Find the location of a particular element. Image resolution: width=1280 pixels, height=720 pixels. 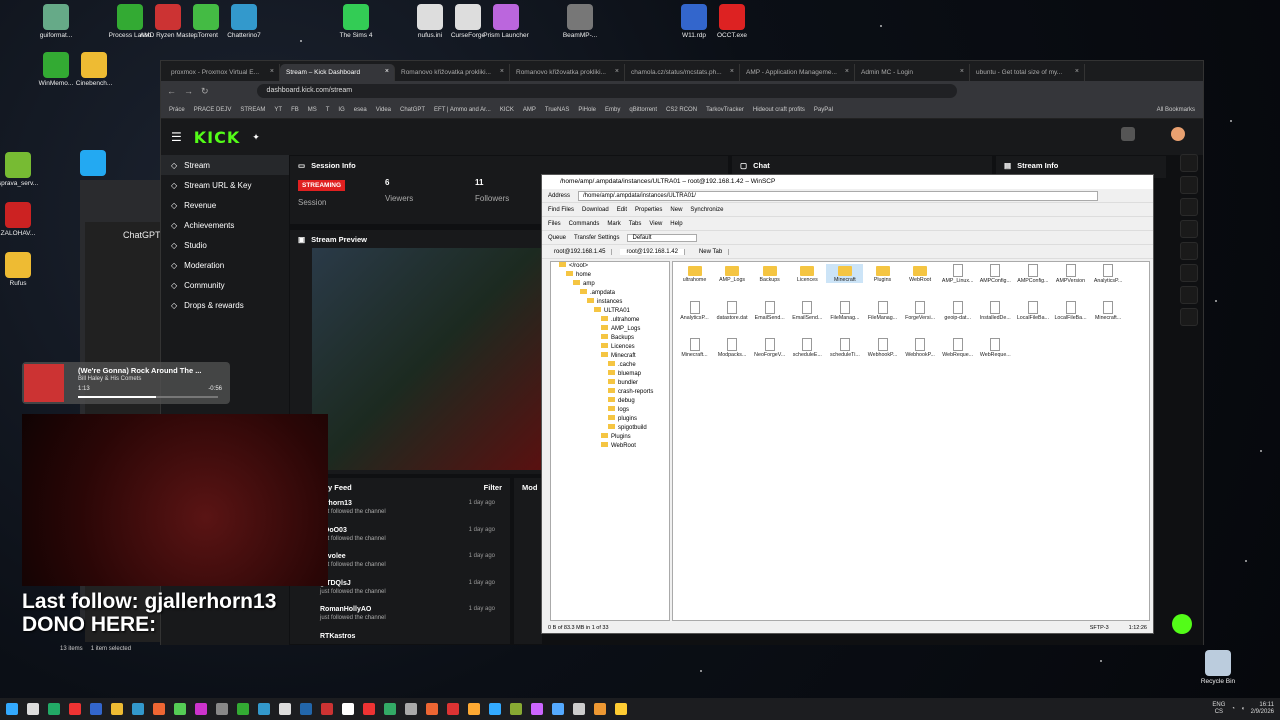

tree-node: .ultrahome is located at coordinates (610, 320).